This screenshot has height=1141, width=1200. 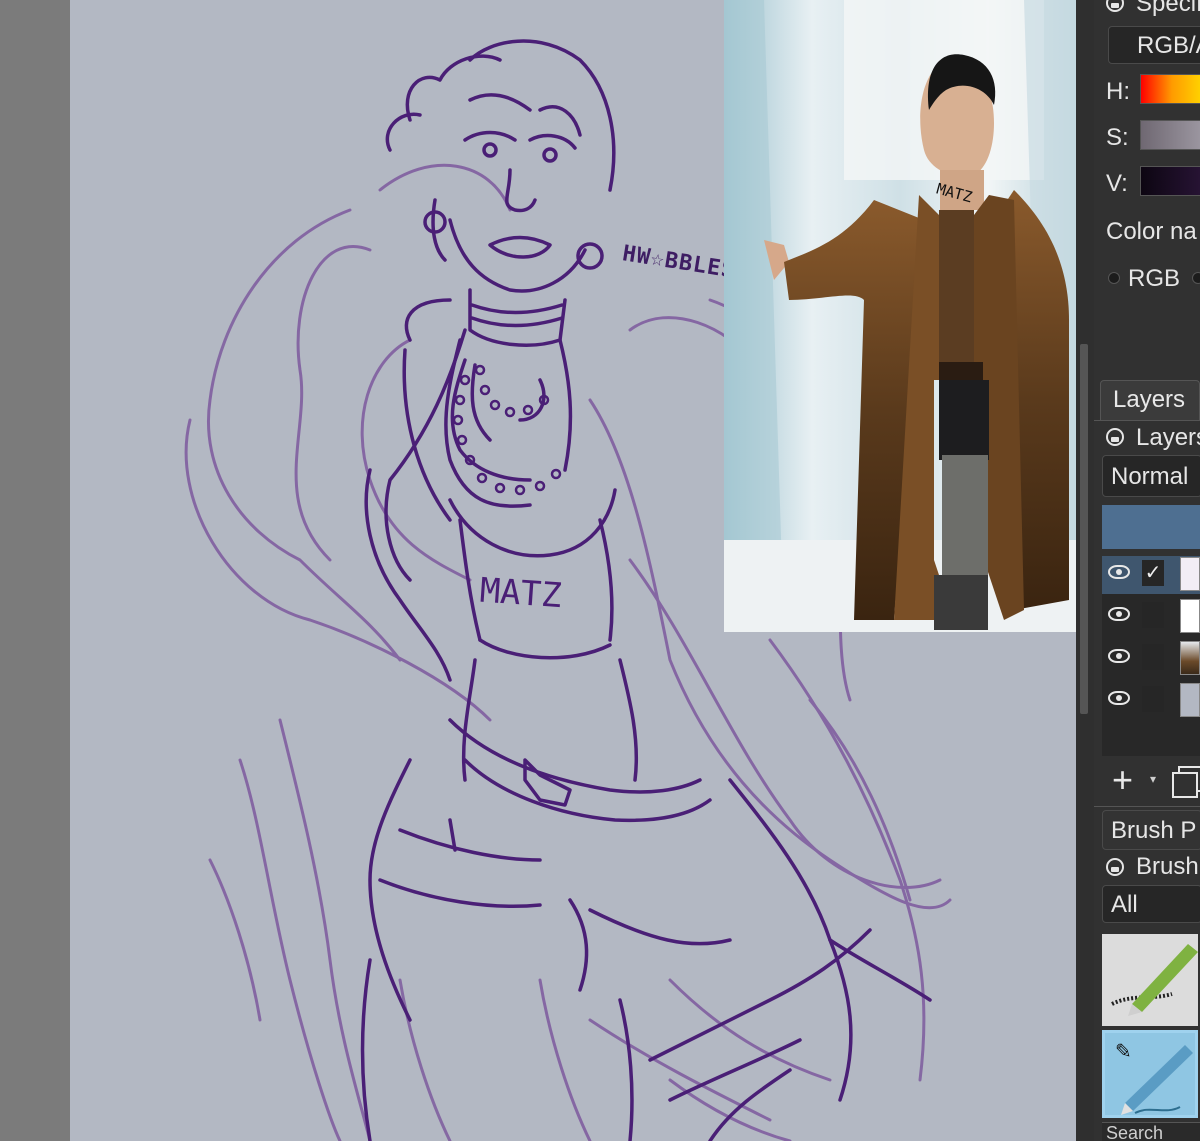 What do you see at coordinates (1151, 476) in the screenshot?
I see `blend-mode-select: Normal` at bounding box center [1151, 476].